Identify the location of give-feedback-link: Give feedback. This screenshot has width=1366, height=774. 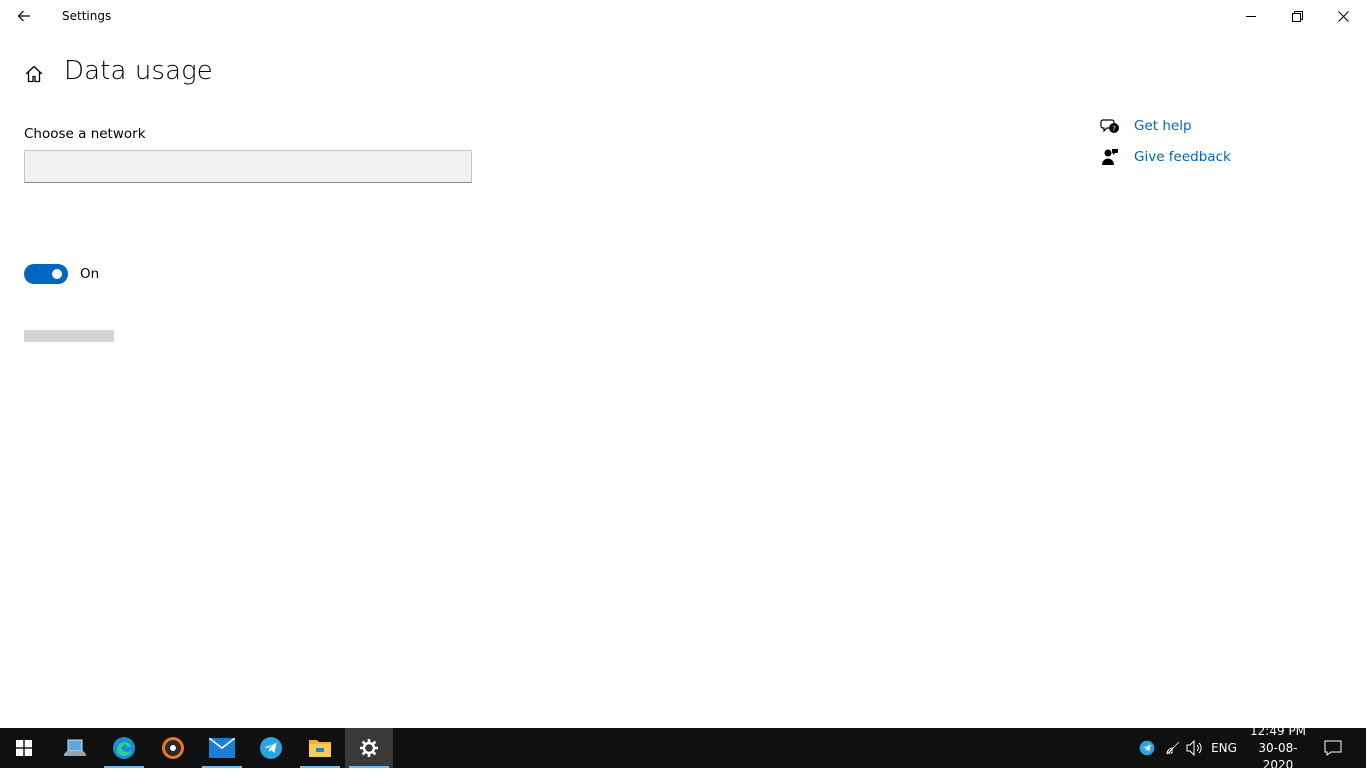
(1165, 157).